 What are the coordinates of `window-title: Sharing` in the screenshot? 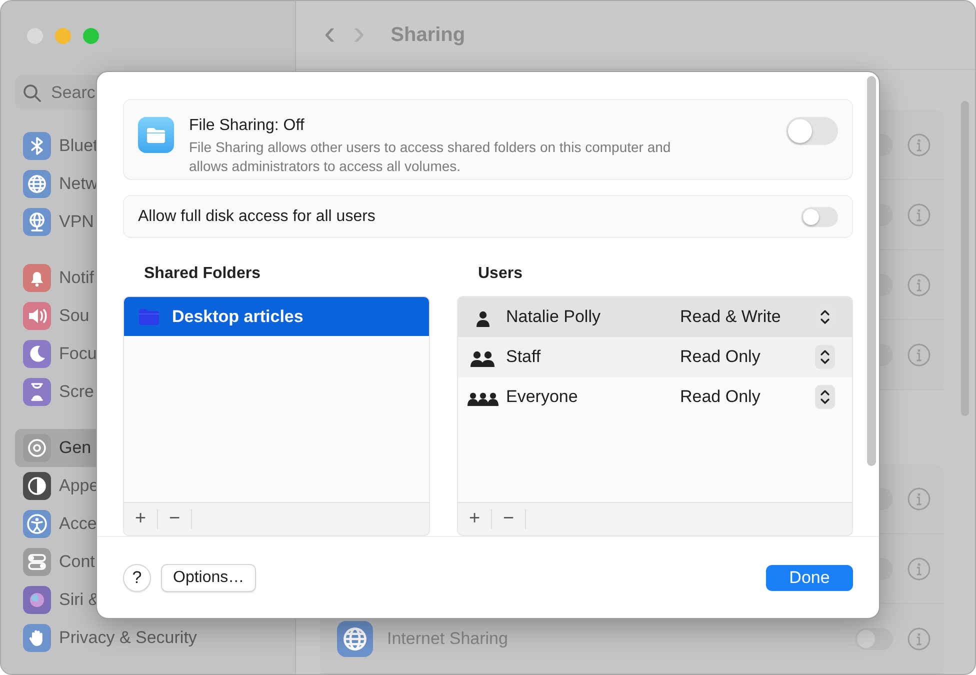 It's located at (428, 35).